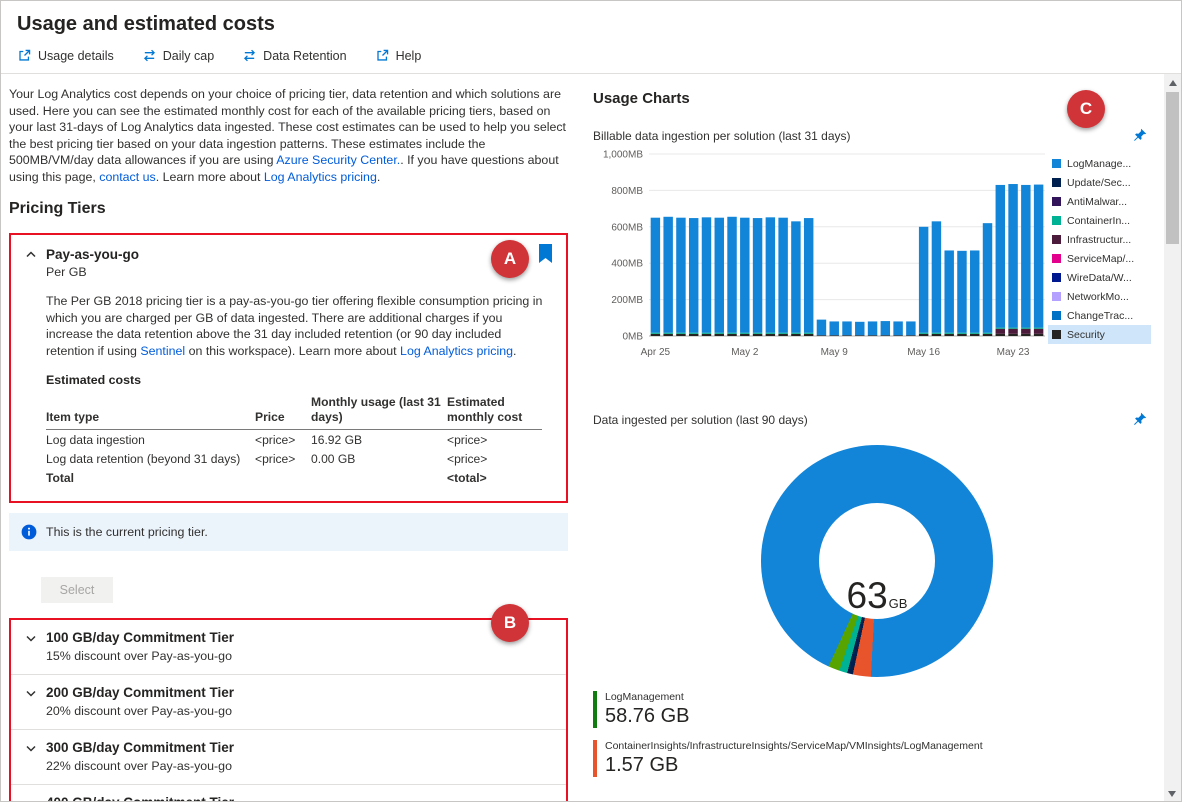  Describe the element at coordinates (288, 532) in the screenshot. I see `current-tier-info-banner: This is the current pricing tier.` at that location.